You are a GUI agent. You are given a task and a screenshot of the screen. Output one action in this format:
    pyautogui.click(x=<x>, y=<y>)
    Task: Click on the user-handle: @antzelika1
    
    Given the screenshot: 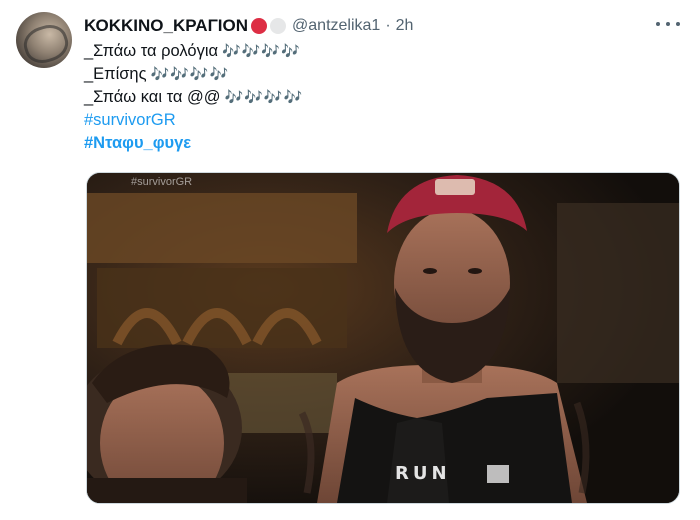 What is the action you would take?
    pyautogui.click(x=336, y=26)
    